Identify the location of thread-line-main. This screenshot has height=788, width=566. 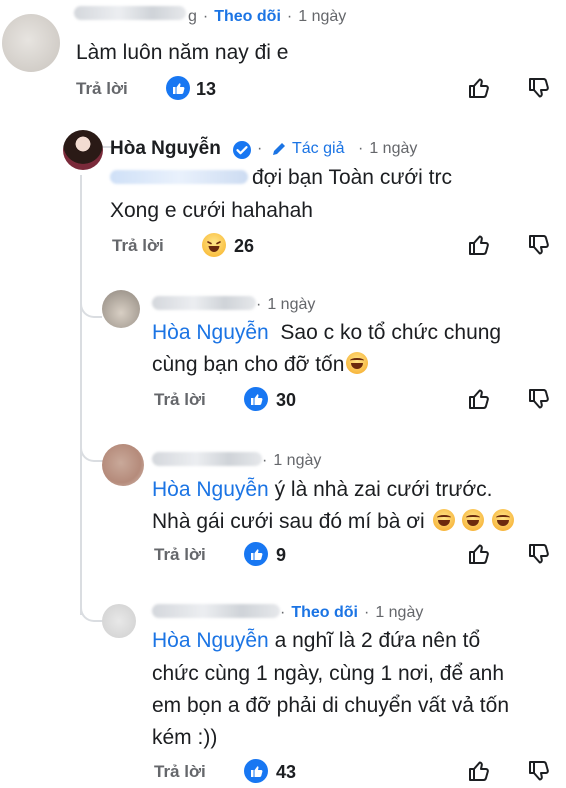
(81, 395).